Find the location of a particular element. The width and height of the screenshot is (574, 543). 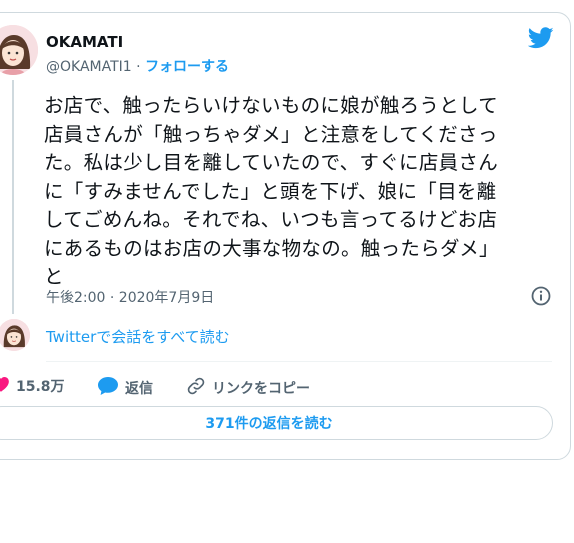

divider is located at coordinates (299, 361).